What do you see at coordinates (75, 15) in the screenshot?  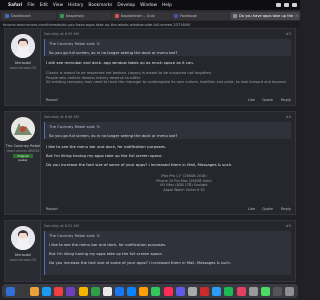 I see `tab-label: Kaspersky` at bounding box center [75, 15].